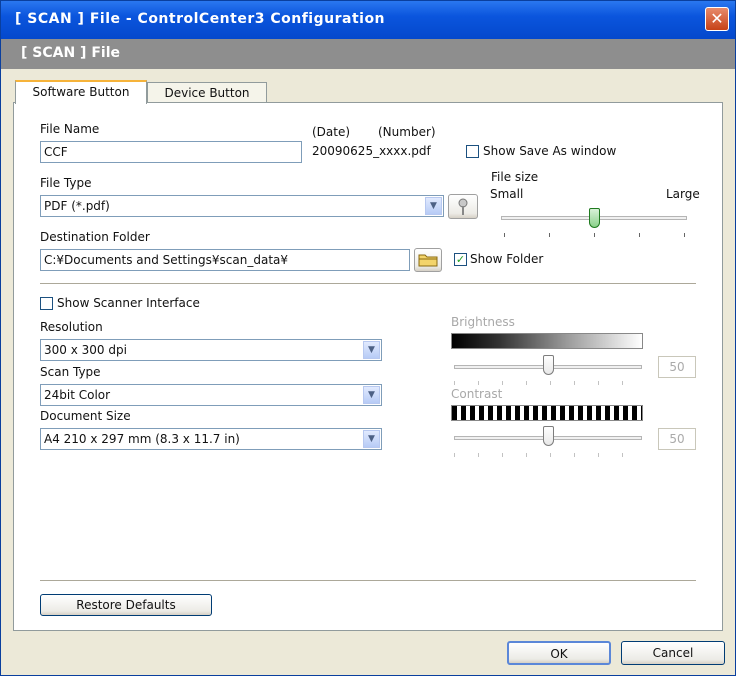 This screenshot has width=736, height=676. Describe the element at coordinates (559, 653) in the screenshot. I see `ok-button: OK` at that location.